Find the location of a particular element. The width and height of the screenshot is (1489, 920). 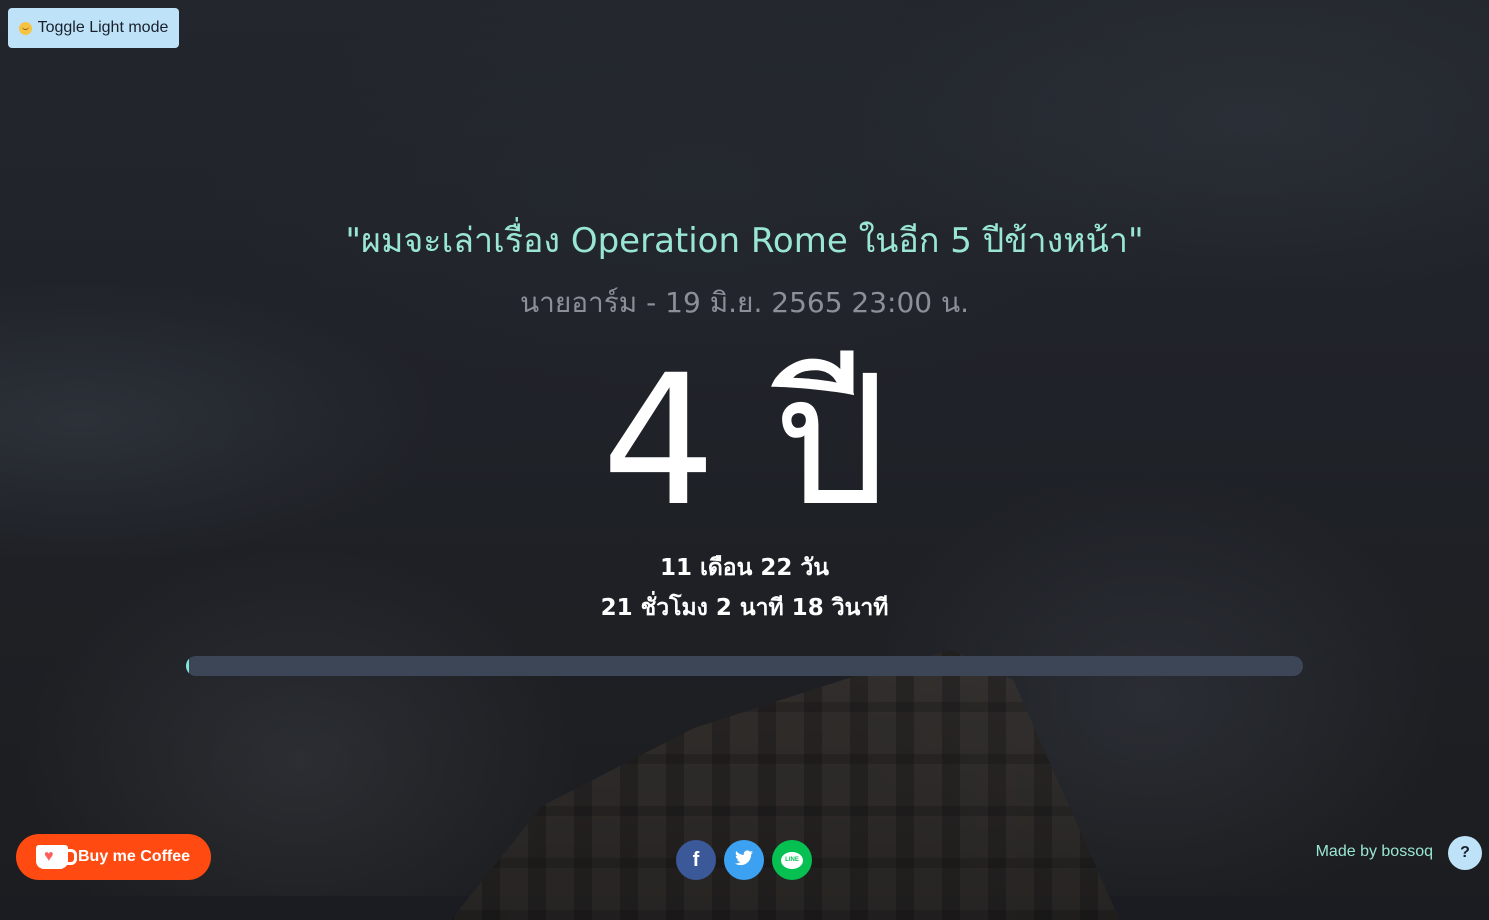

toggle-light-mode-button: Toggle Light mode is located at coordinates (93, 28).